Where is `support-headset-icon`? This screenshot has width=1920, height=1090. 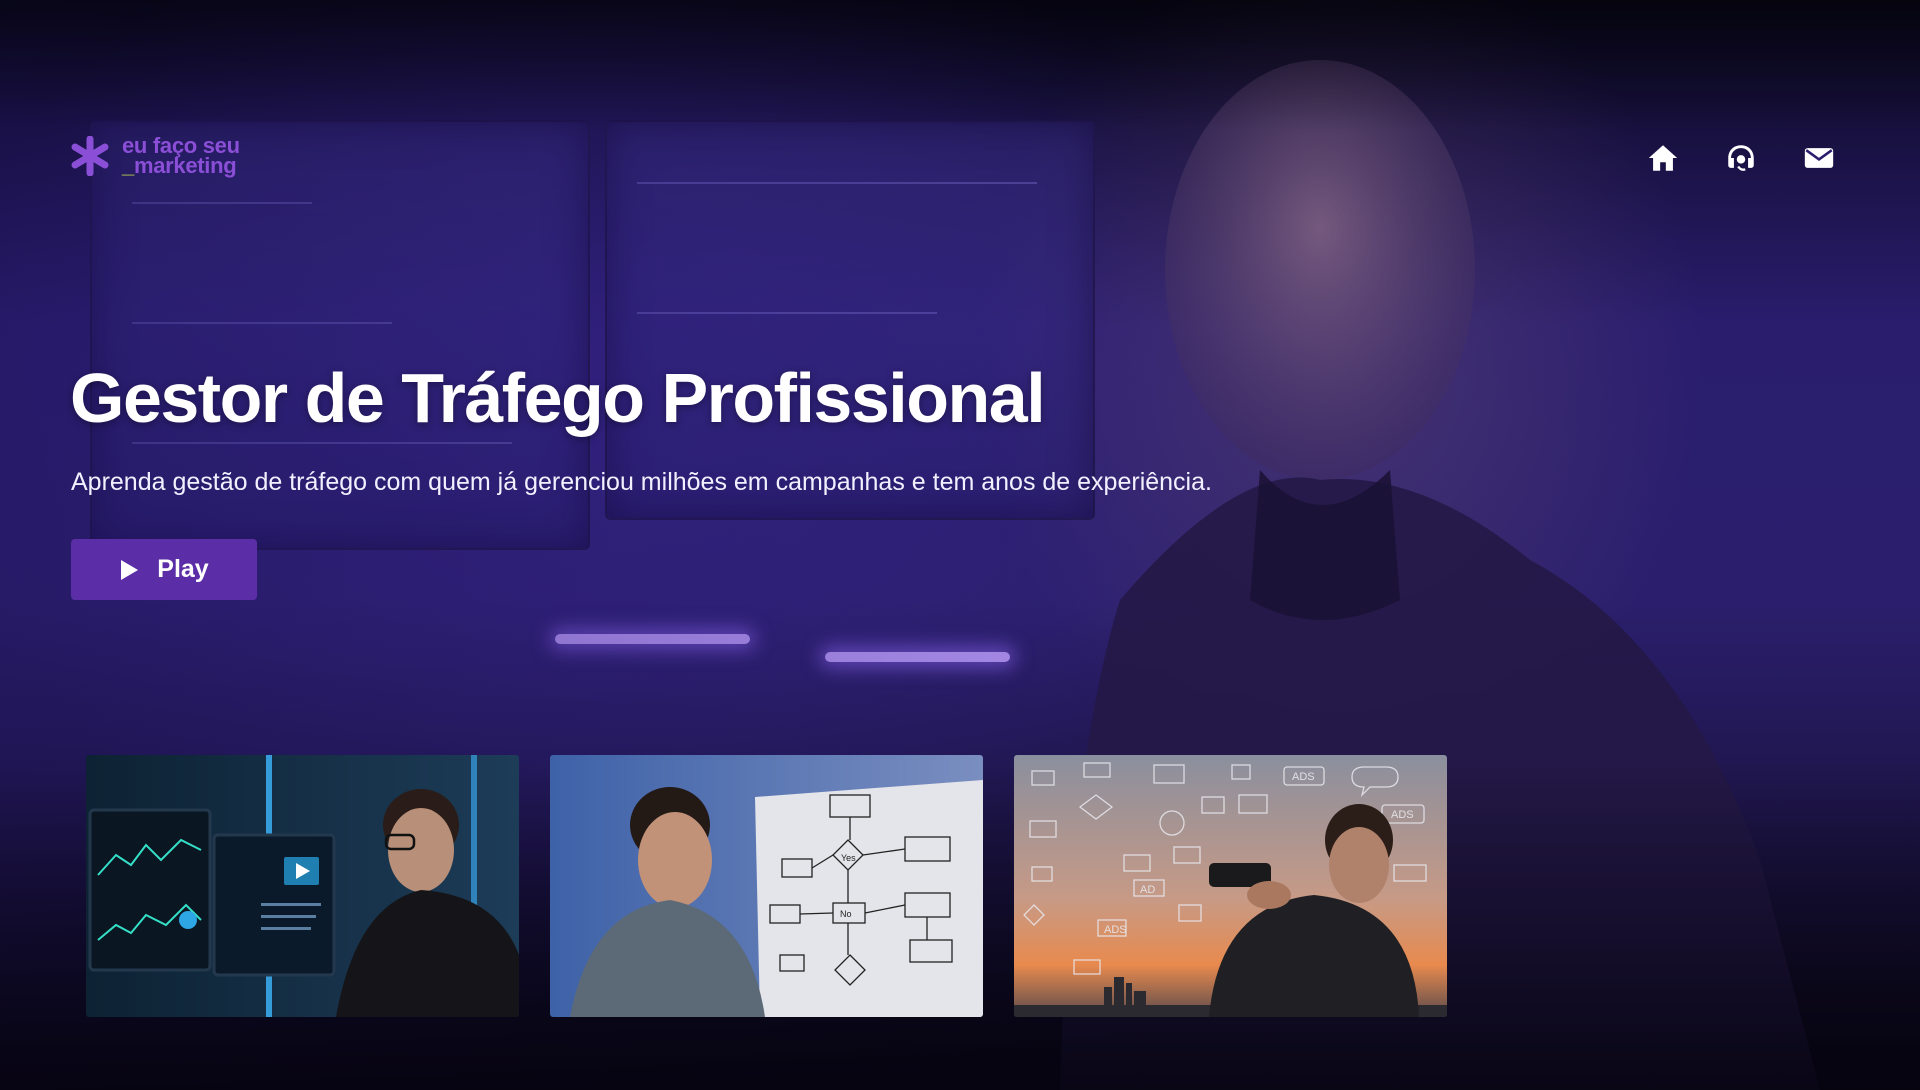
support-headset-icon is located at coordinates (1741, 158).